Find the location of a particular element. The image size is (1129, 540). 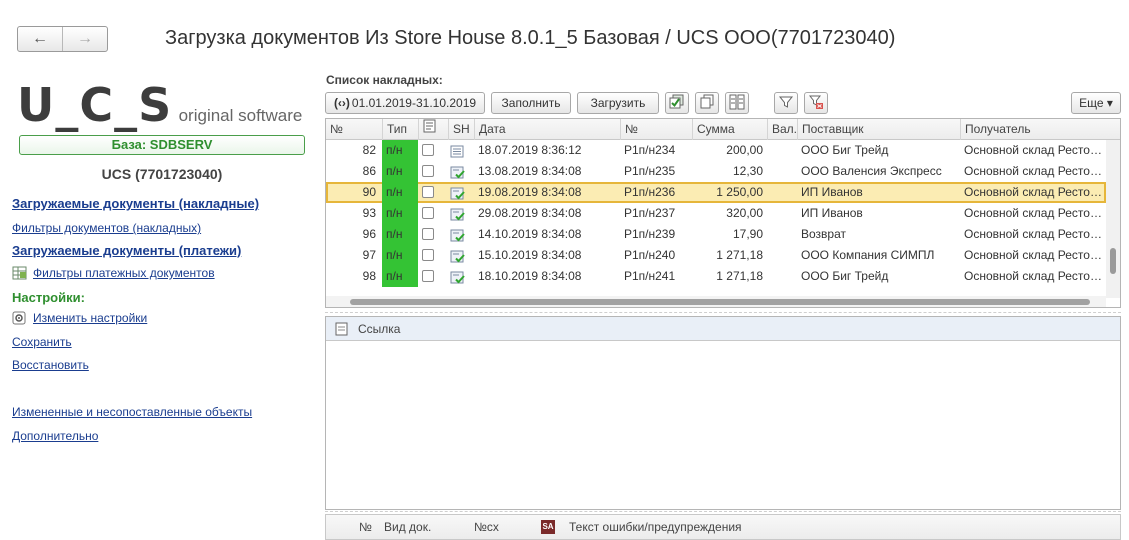

link-doc-icon is located at coordinates (341, 330).